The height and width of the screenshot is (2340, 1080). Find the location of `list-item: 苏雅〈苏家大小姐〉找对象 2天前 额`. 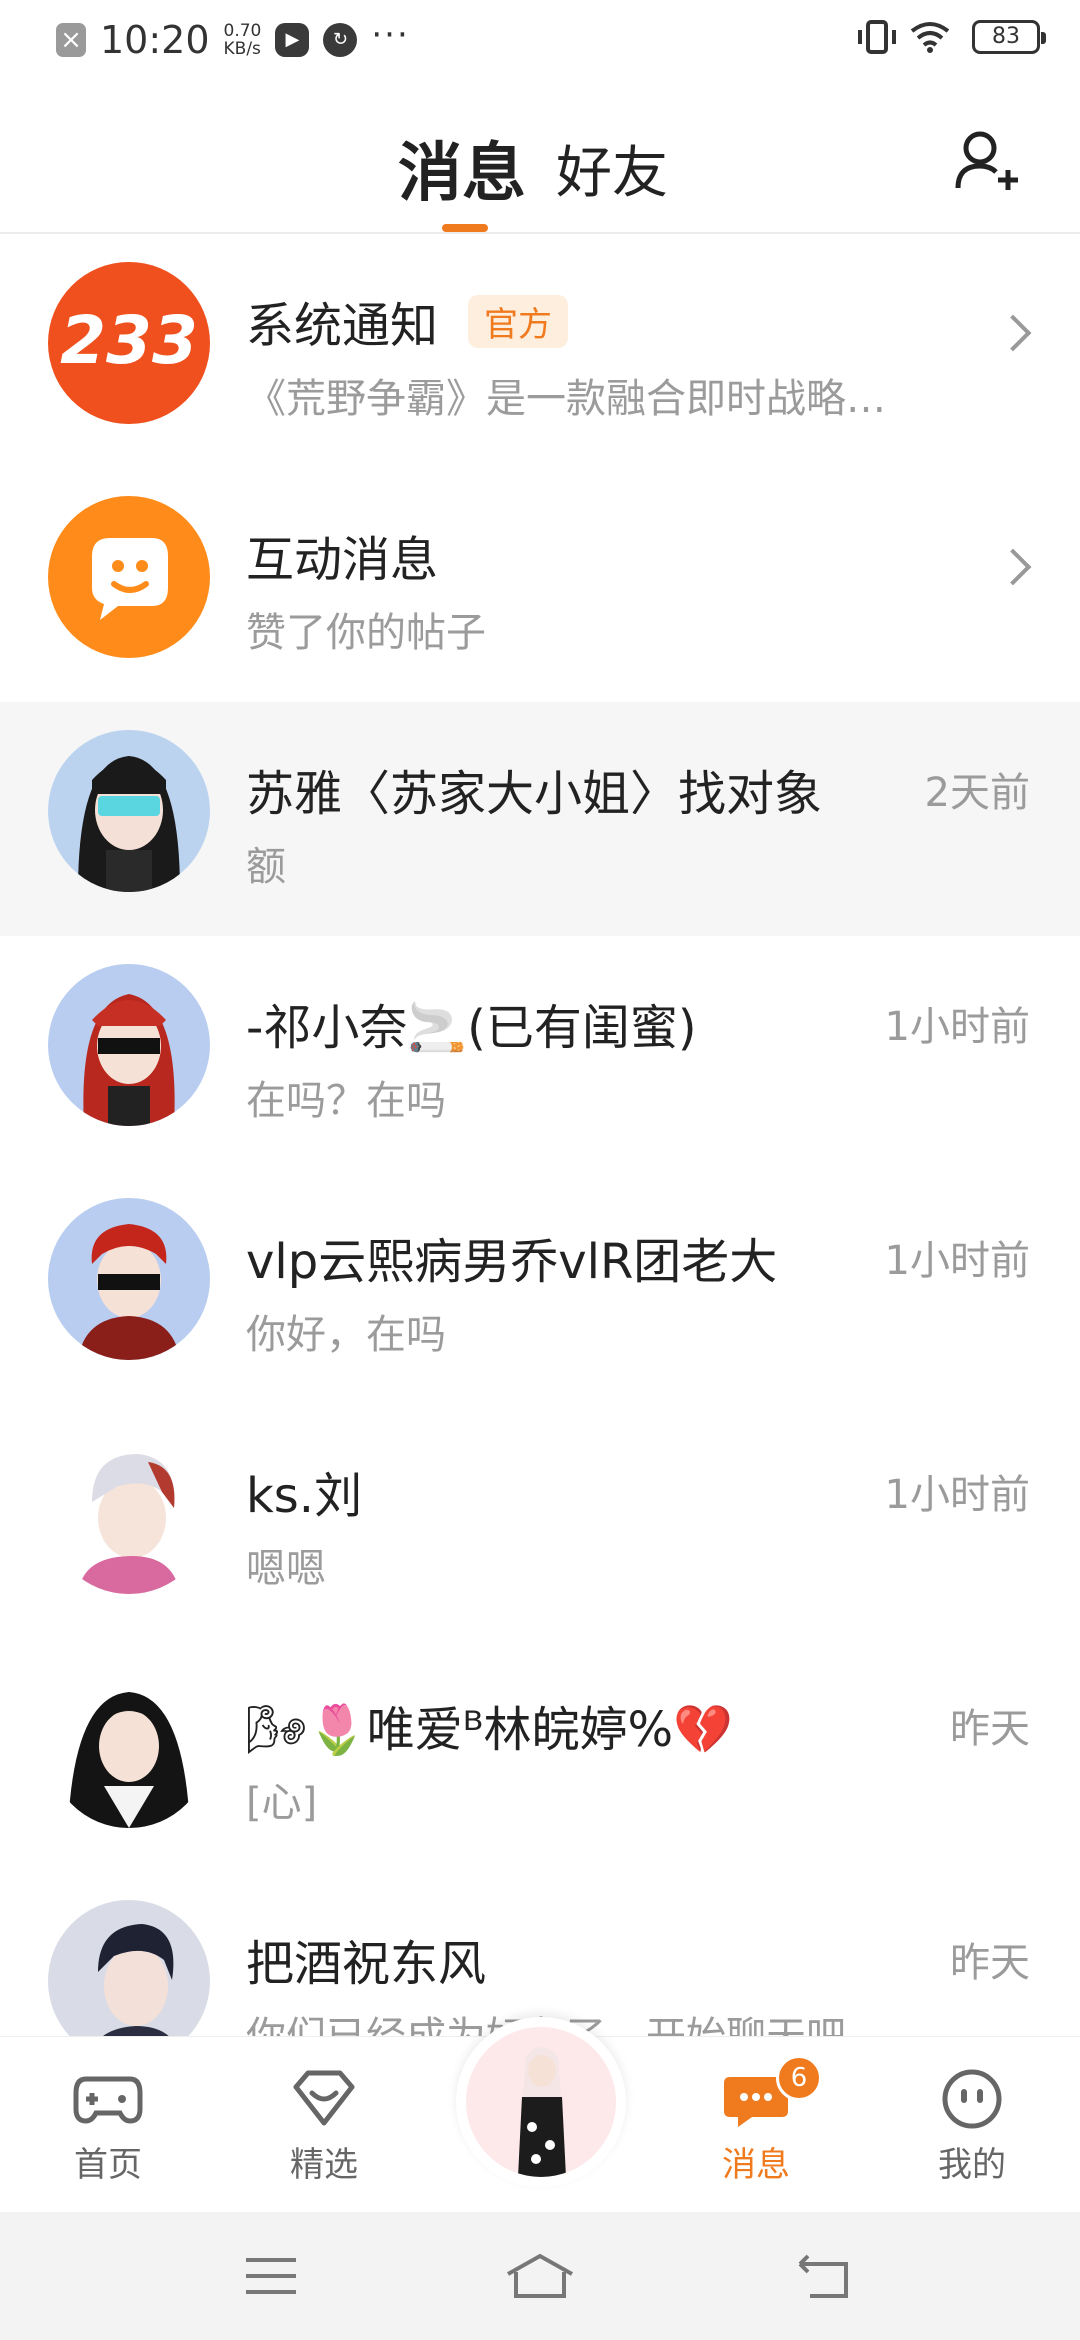

list-item: 苏雅〈苏家大小姐〉找对象 2天前 额 is located at coordinates (540, 819).